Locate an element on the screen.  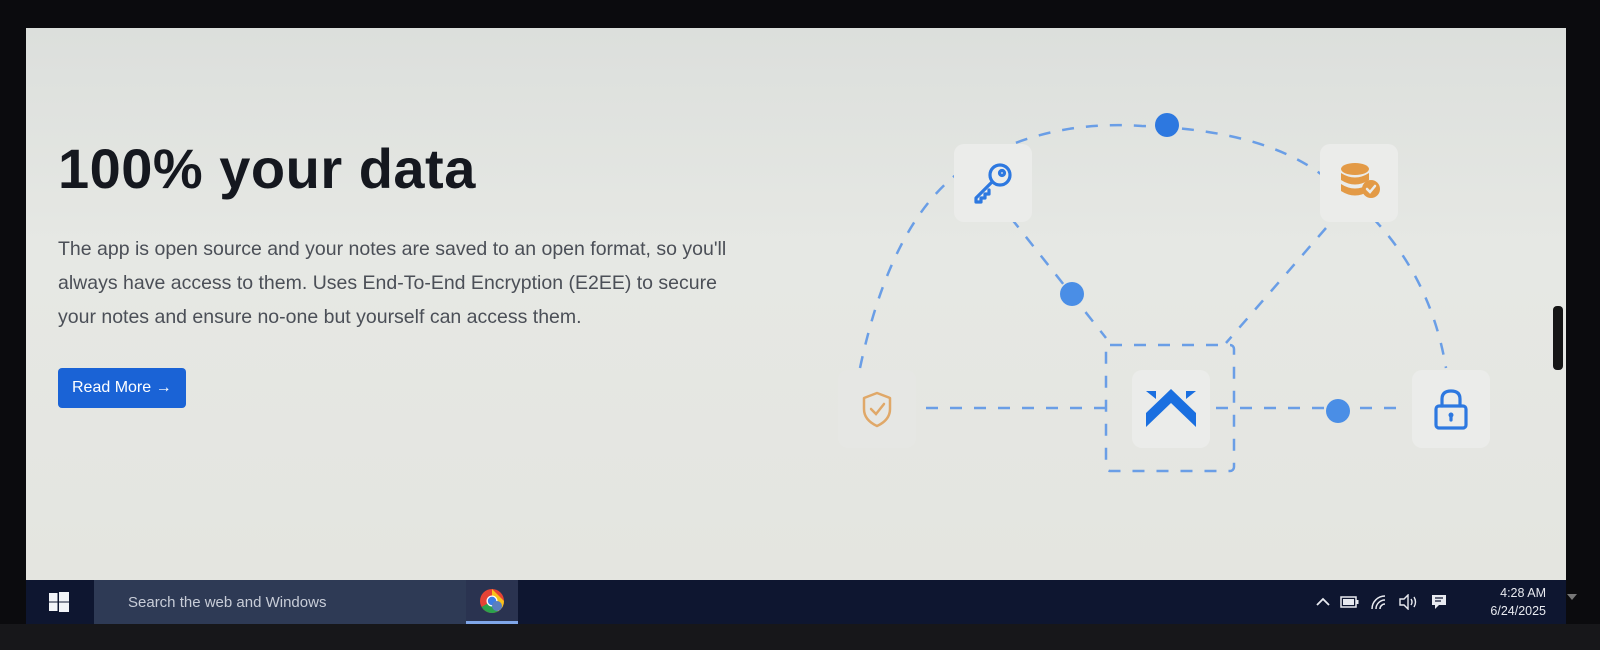
read-more-button: Read More → is located at coordinates (122, 387).